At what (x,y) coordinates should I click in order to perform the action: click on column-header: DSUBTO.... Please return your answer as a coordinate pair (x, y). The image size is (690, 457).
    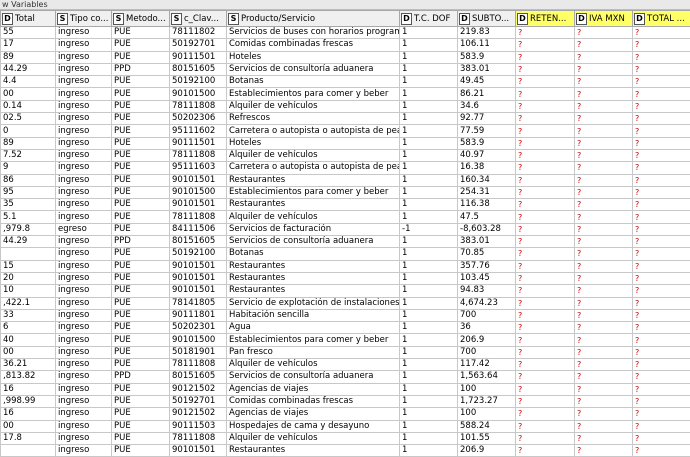
    Looking at the image, I should click on (487, 19).